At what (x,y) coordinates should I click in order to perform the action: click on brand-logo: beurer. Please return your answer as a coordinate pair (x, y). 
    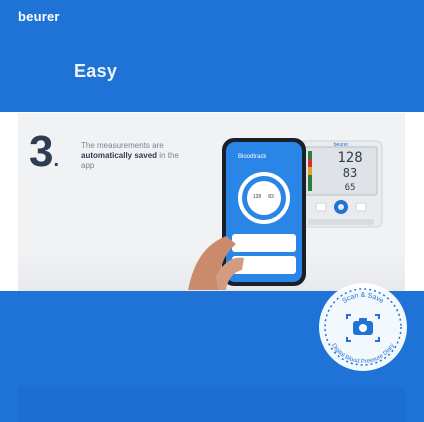
    Looking at the image, I should click on (39, 16).